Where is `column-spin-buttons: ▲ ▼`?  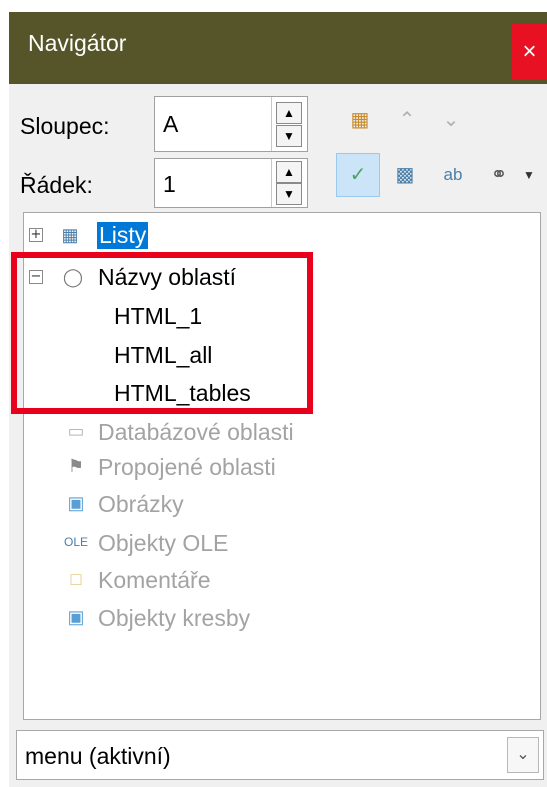
column-spin-buttons: ▲ ▼ is located at coordinates (289, 124).